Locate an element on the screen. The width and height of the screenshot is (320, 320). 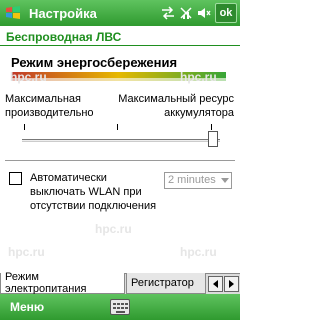
tab-logger: Регистратор is located at coordinates (166, 283).